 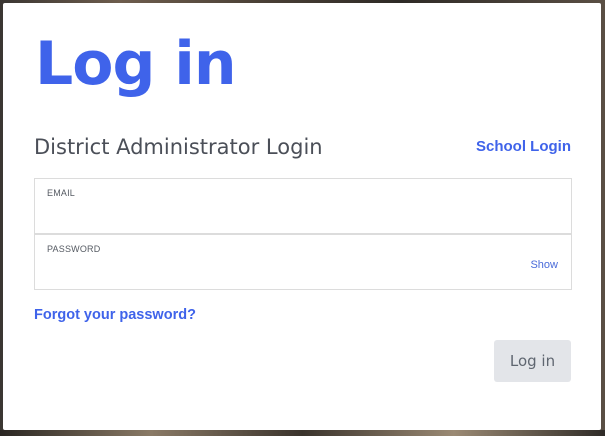 What do you see at coordinates (74, 249) in the screenshot?
I see `password-label: PASSWORD` at bounding box center [74, 249].